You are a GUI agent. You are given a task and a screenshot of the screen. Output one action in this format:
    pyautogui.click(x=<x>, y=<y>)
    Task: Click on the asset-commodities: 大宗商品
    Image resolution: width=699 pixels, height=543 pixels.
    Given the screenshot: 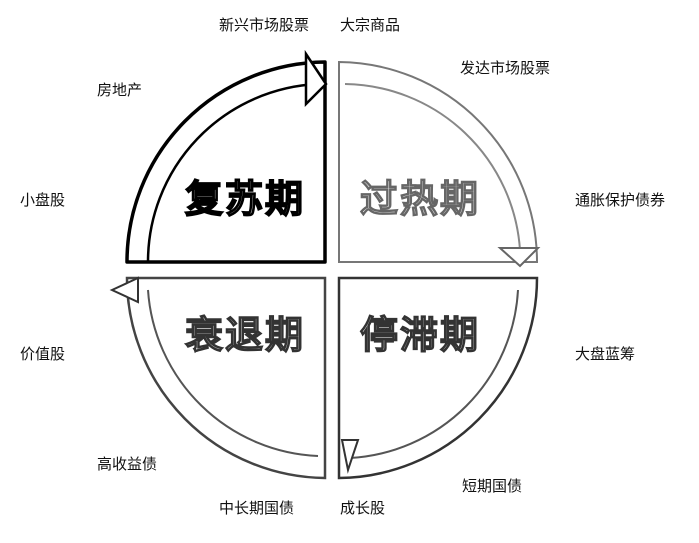 What is the action you would take?
    pyautogui.click(x=370, y=25)
    